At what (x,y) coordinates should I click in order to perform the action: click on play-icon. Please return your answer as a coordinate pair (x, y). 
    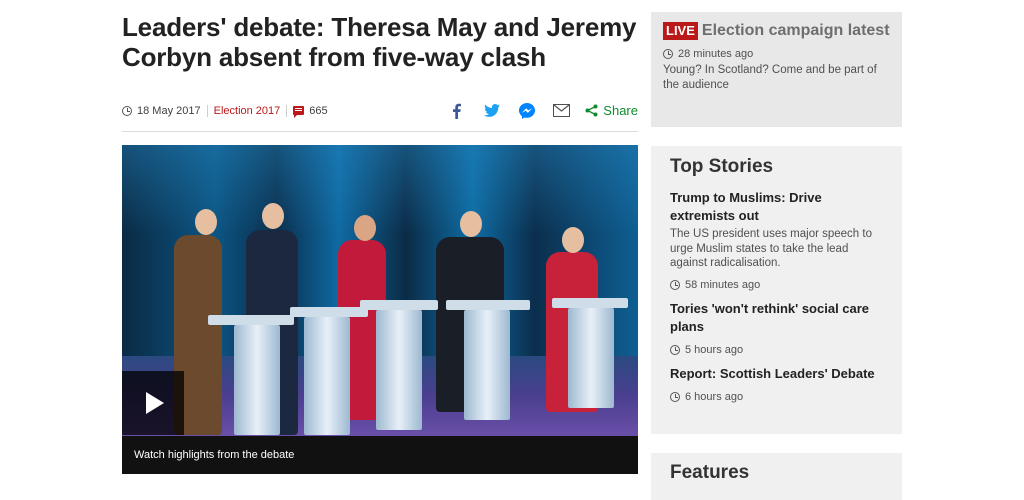
    Looking at the image, I should click on (155, 403).